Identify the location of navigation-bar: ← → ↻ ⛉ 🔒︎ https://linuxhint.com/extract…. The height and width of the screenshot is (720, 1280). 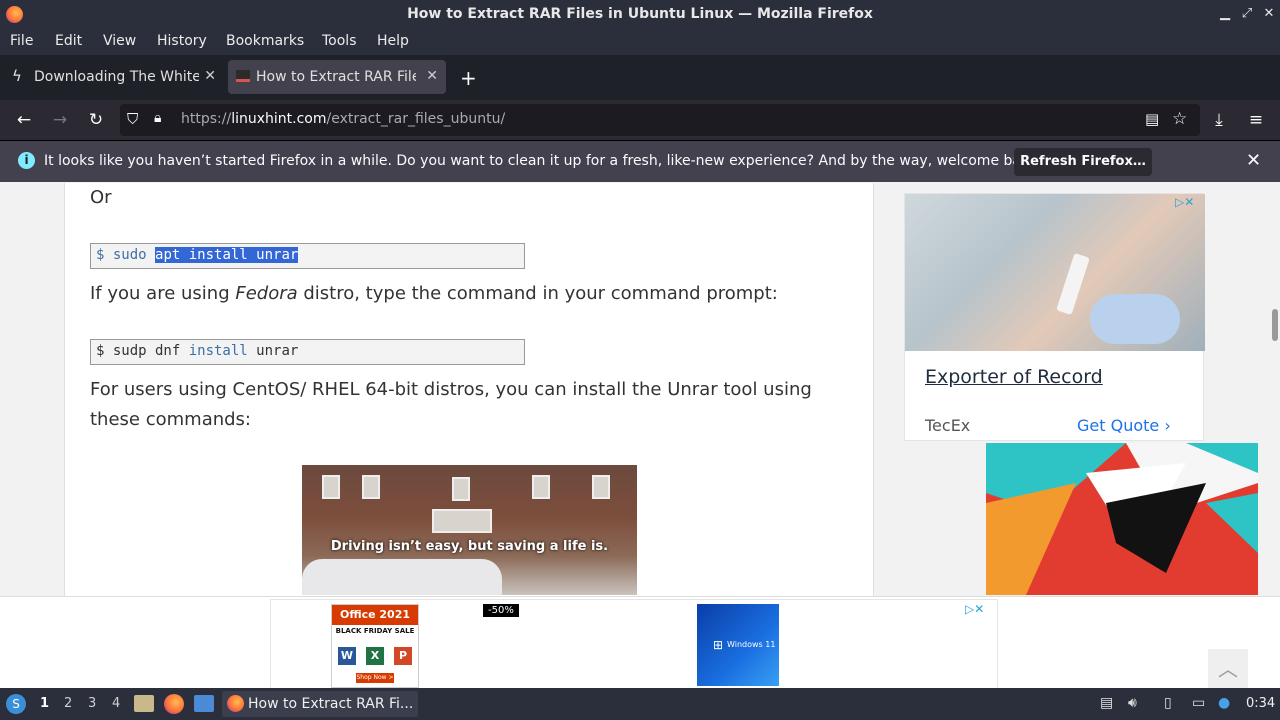
(640, 120).